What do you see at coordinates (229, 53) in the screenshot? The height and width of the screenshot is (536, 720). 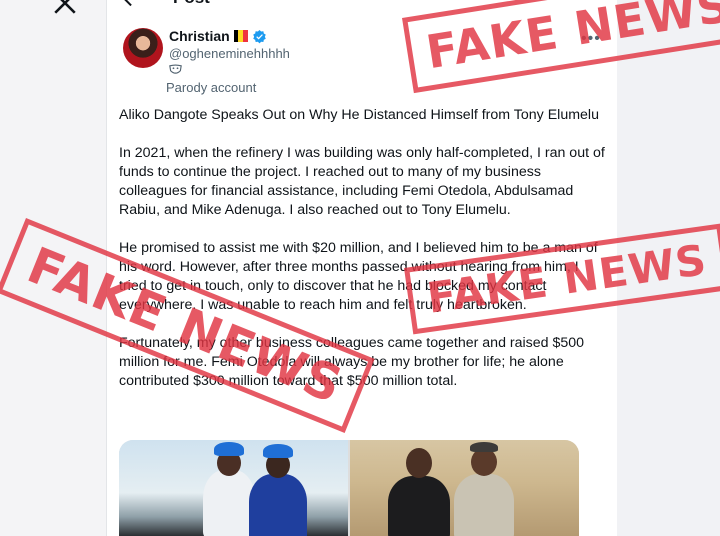 I see `author-handle: @ogheneminehhhhh` at bounding box center [229, 53].